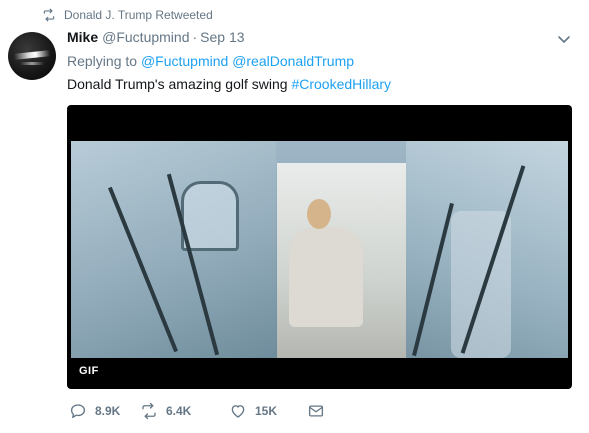 This screenshot has width=589, height=433. Describe the element at coordinates (326, 277) in the screenshot. I see `frame-person-body` at that location.